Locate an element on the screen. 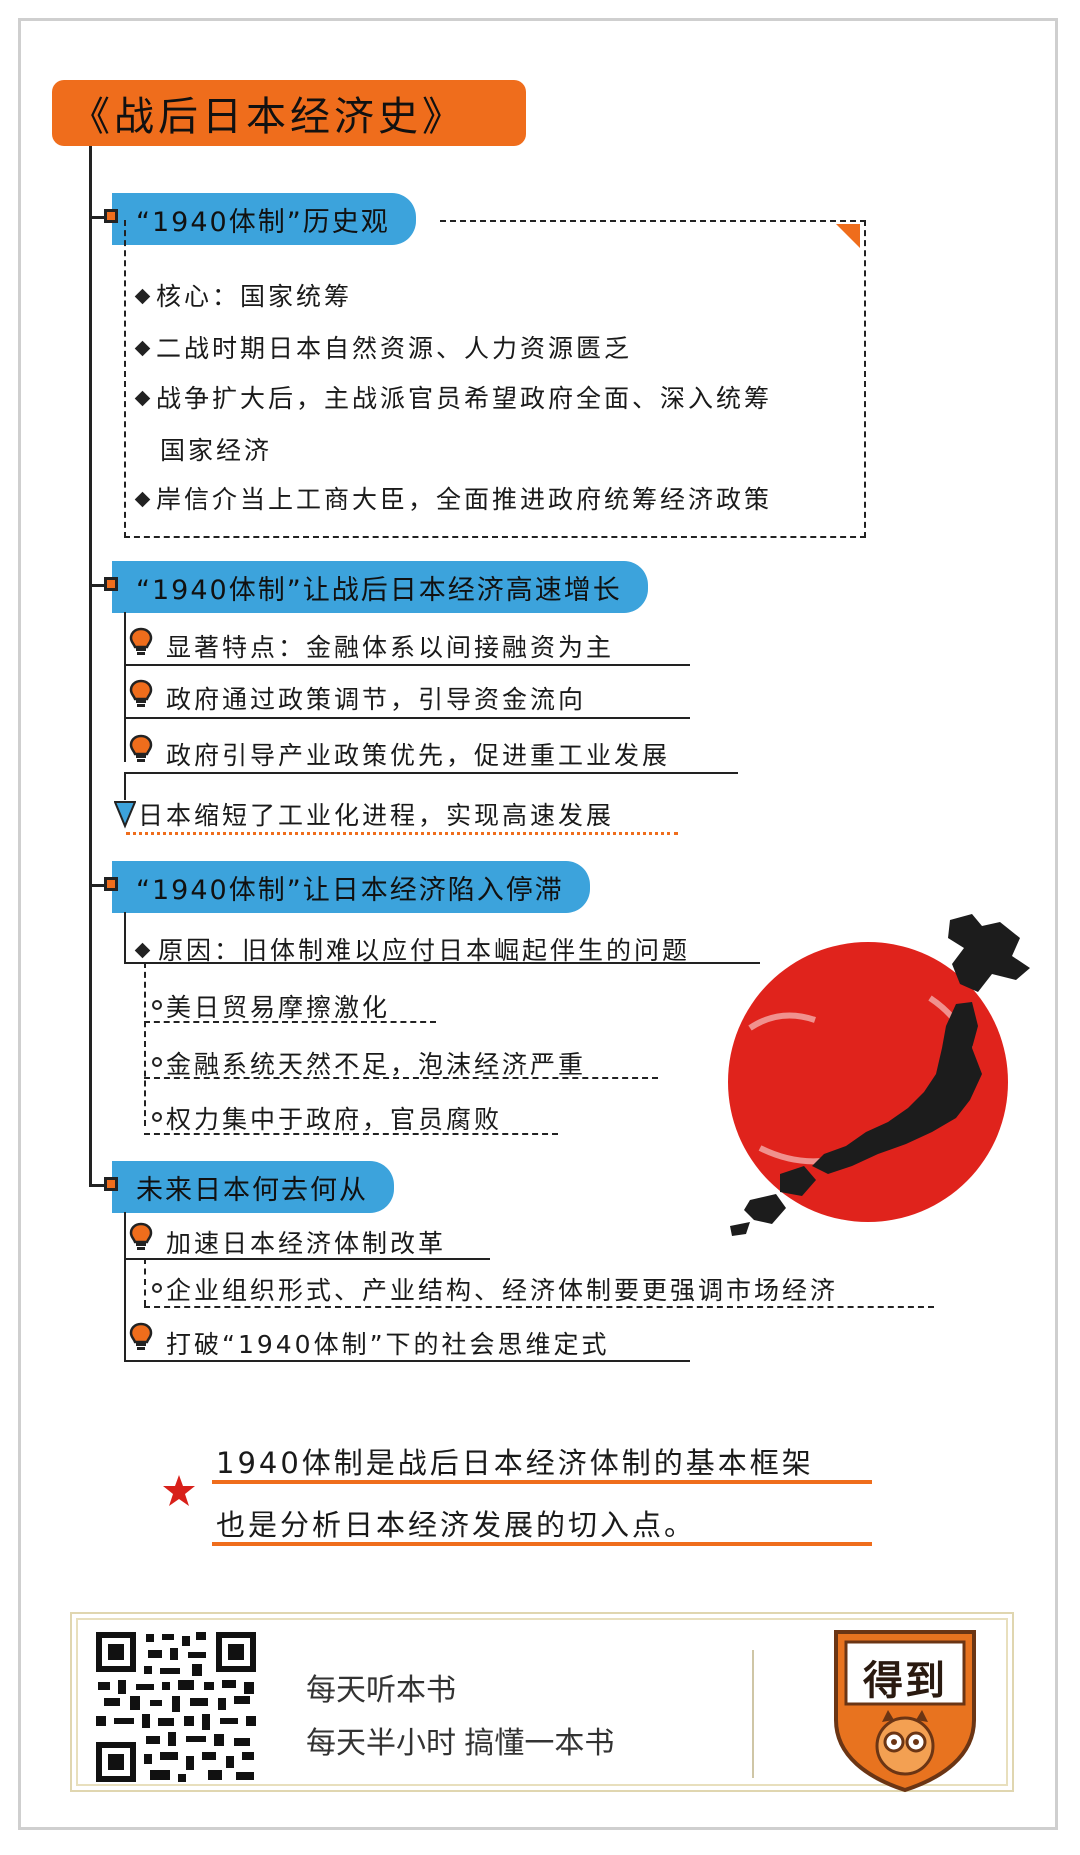 Image resolution: width=1080 pixels, height=1855 pixels. page-title: 《战后日本经济史》 is located at coordinates (289, 113).